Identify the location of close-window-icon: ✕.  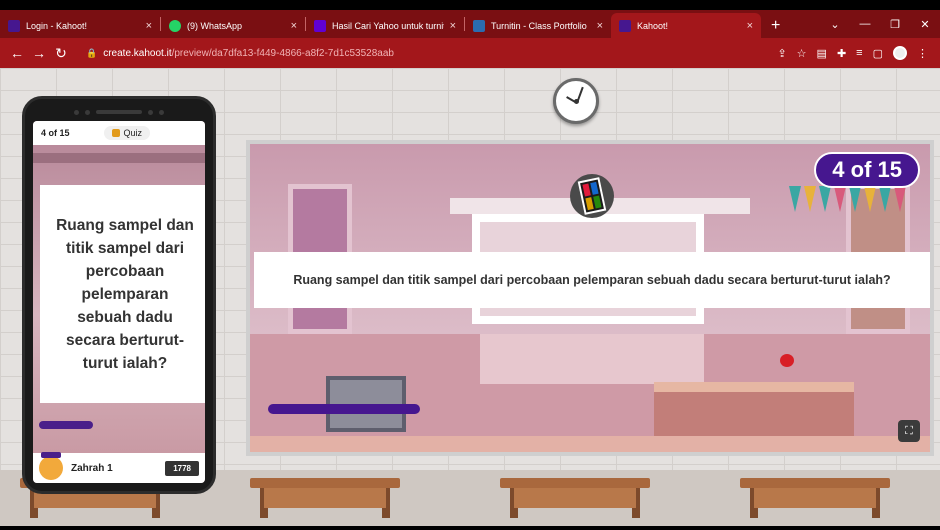
(925, 24).